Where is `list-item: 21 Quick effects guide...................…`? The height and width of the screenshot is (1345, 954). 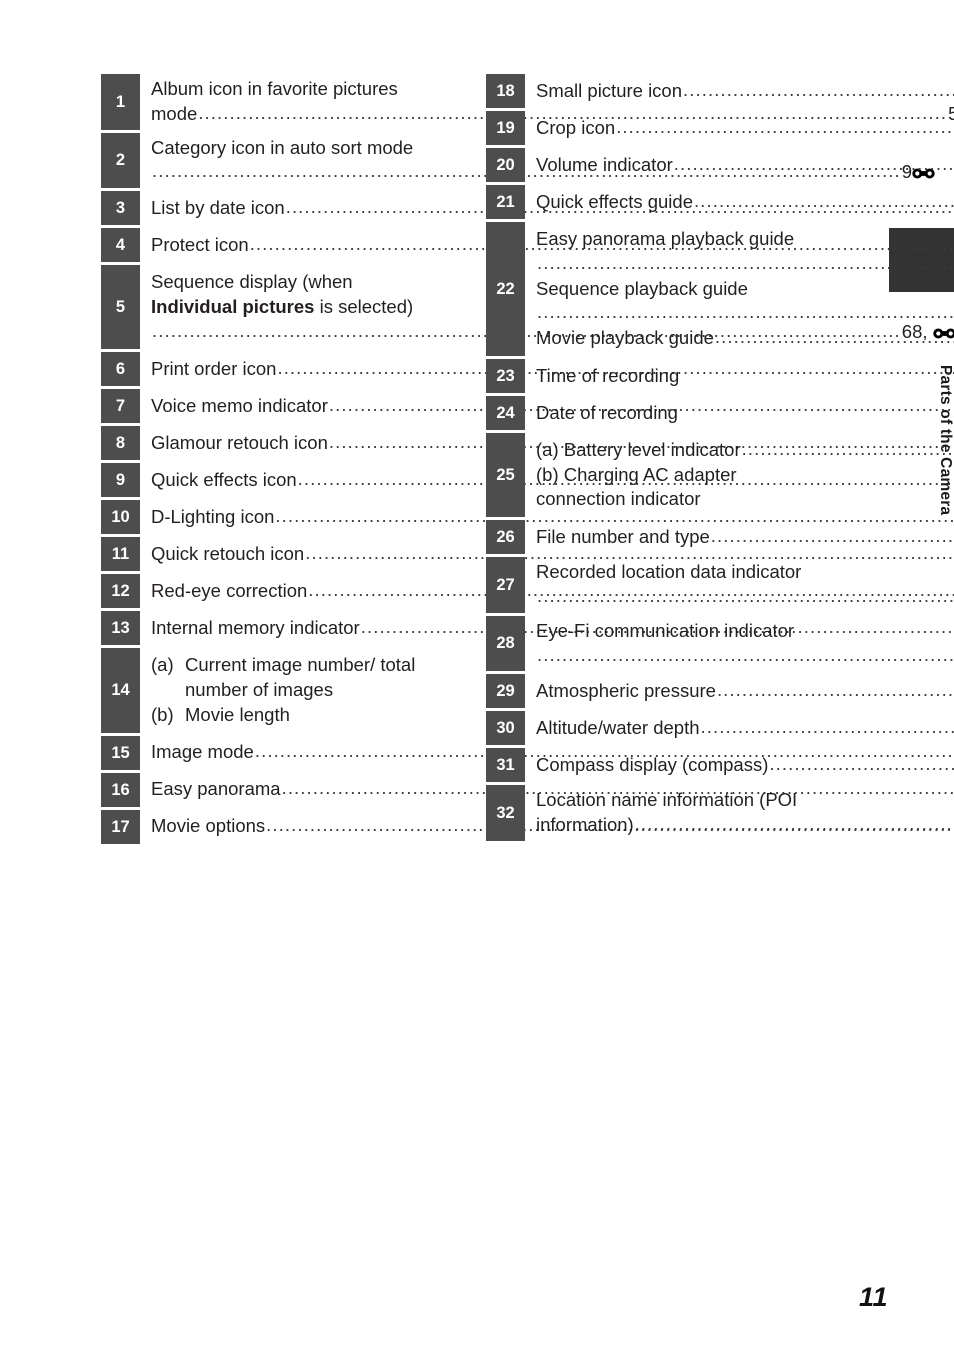 list-item: 21 Quick effects guide...................… is located at coordinates (720, 202).